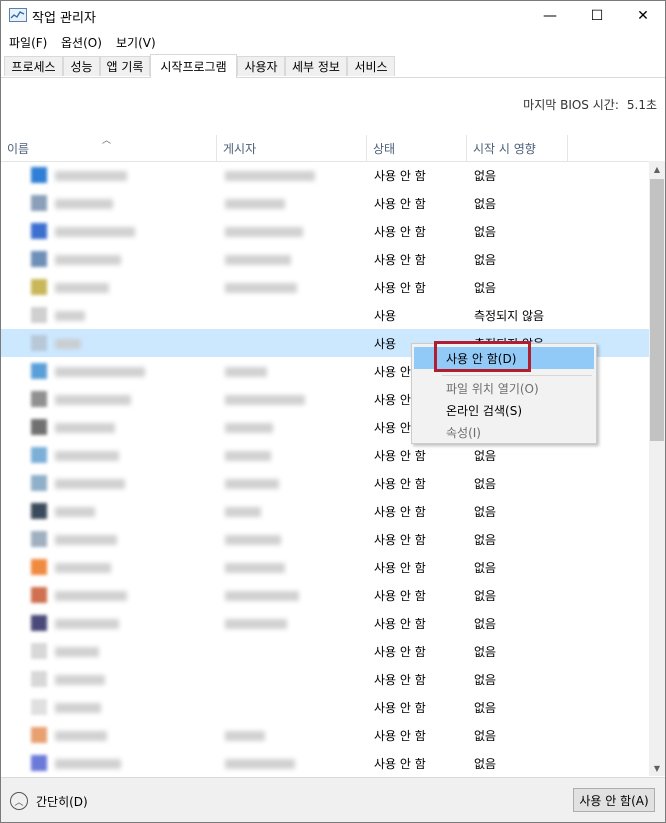 The image size is (666, 823). I want to click on tab-performance: 성능, so click(81, 66).